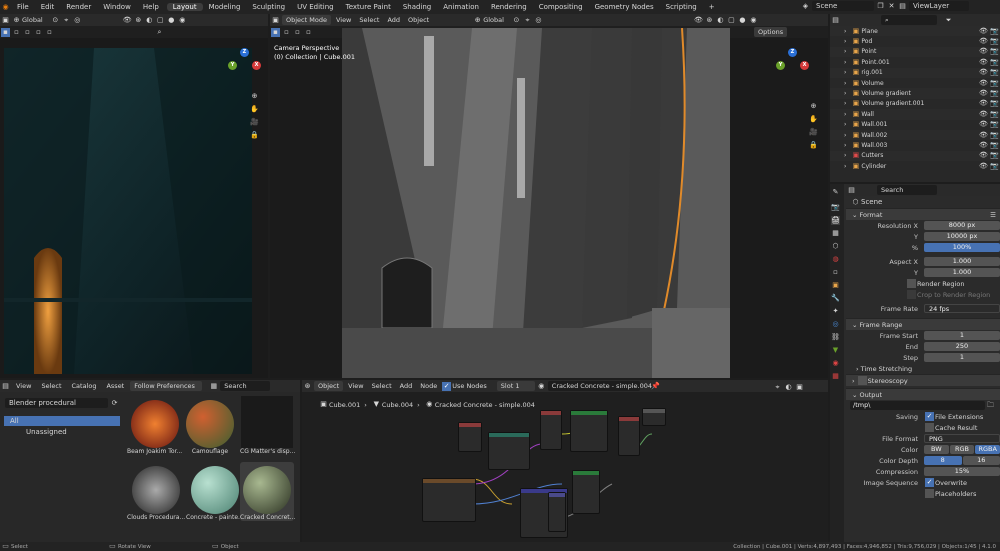 The width and height of the screenshot is (1000, 551). Describe the element at coordinates (962, 308) in the screenshot. I see `frame-rate-dropdown: 24 fps` at that location.